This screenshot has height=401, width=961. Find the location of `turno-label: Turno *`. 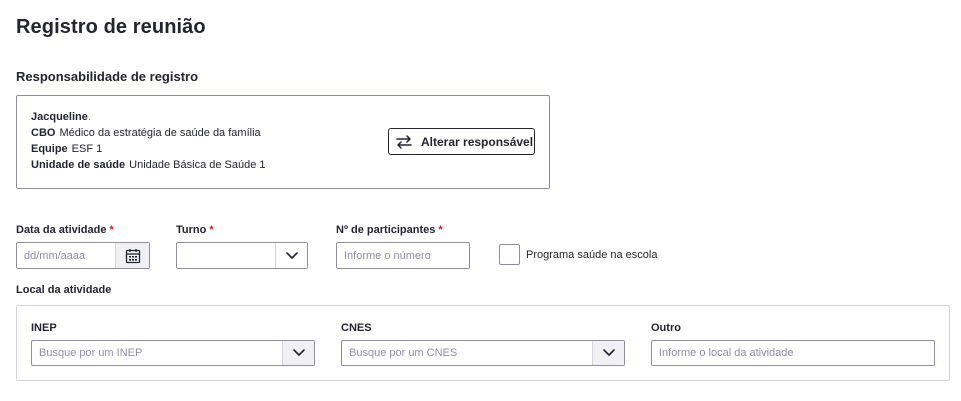

turno-label: Turno * is located at coordinates (195, 230).